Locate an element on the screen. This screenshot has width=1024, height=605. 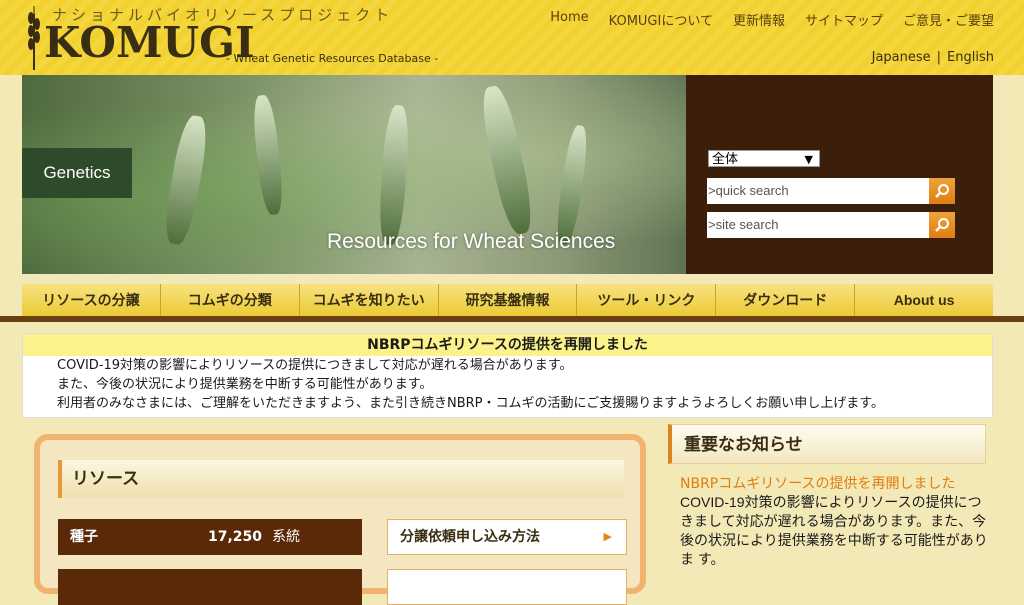
nav-divider is located at coordinates (512, 319).